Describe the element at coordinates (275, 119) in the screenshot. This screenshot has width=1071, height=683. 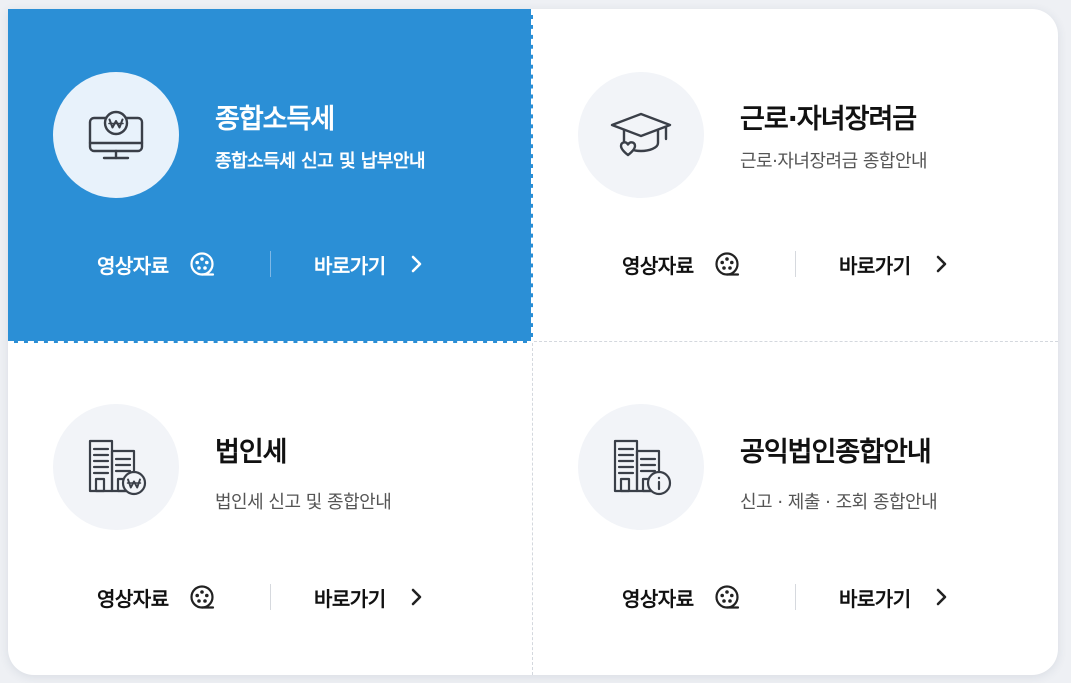
I see `card-title: 종합소득세` at that location.